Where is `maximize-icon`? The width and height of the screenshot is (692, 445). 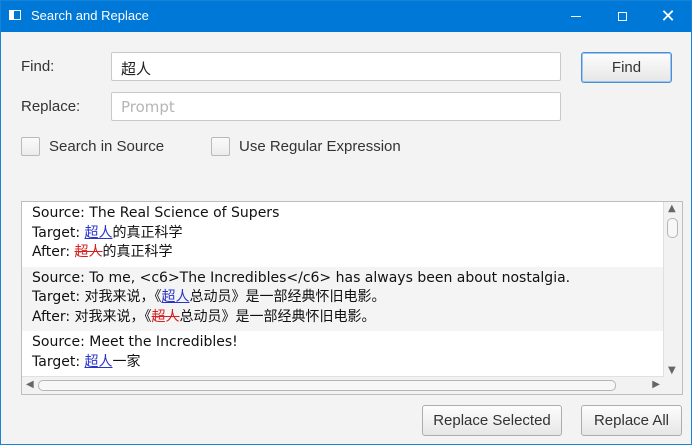 maximize-icon is located at coordinates (622, 16).